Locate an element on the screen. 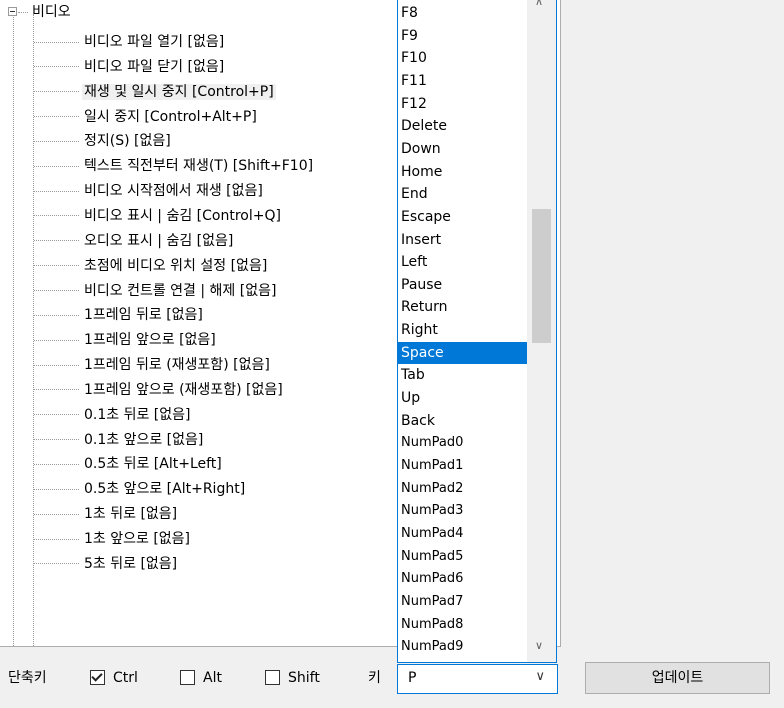 The height and width of the screenshot is (708, 784). key-select: P ∨ is located at coordinates (477, 679).